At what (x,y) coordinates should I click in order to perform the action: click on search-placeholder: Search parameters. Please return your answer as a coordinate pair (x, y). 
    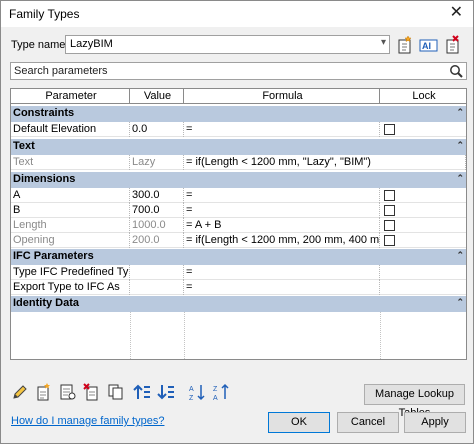
    Looking at the image, I should click on (61, 71).